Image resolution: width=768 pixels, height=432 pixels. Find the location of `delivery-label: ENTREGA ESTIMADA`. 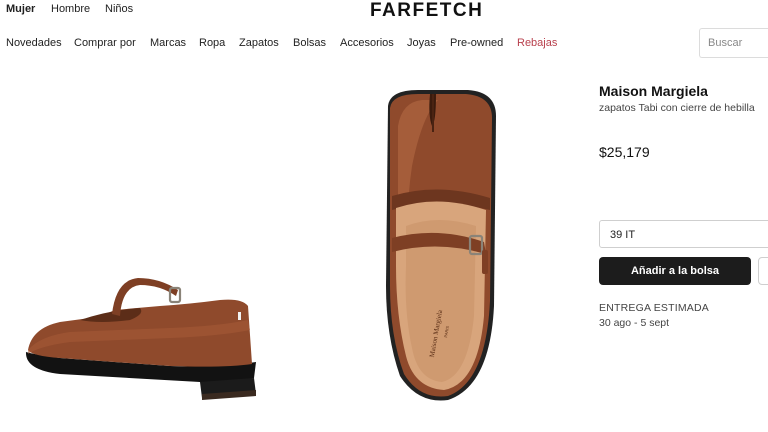

delivery-label: ENTREGA ESTIMADA is located at coordinates (654, 308).